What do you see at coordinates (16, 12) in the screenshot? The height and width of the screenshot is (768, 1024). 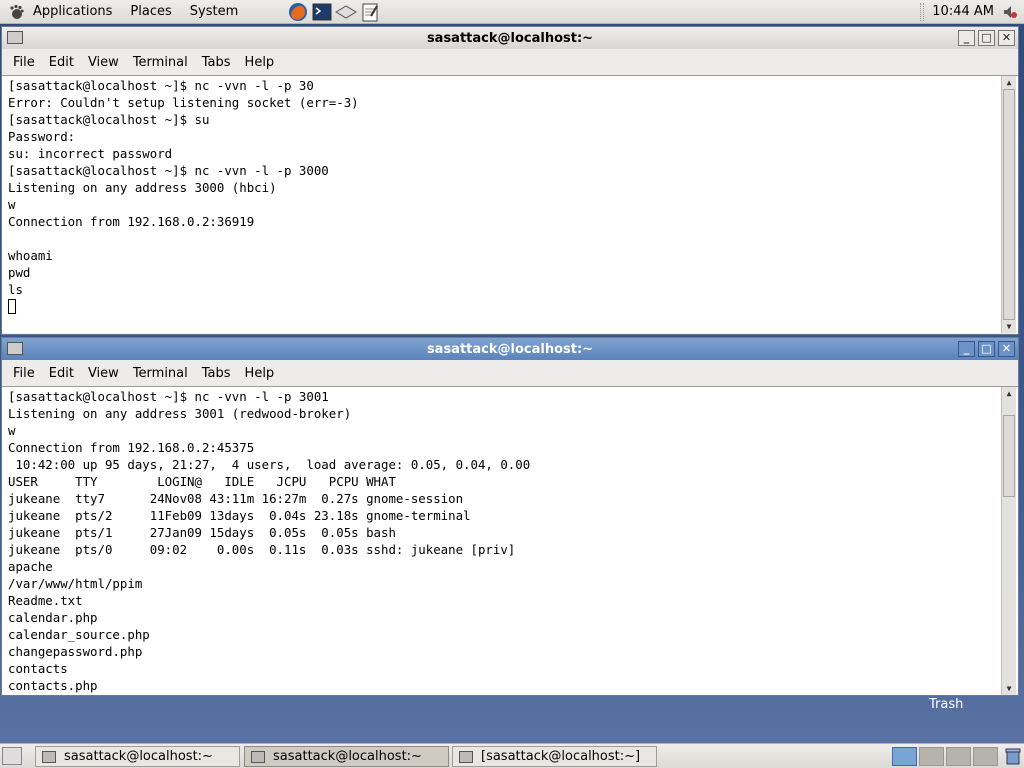 I see `gnome-foot-icon` at bounding box center [16, 12].